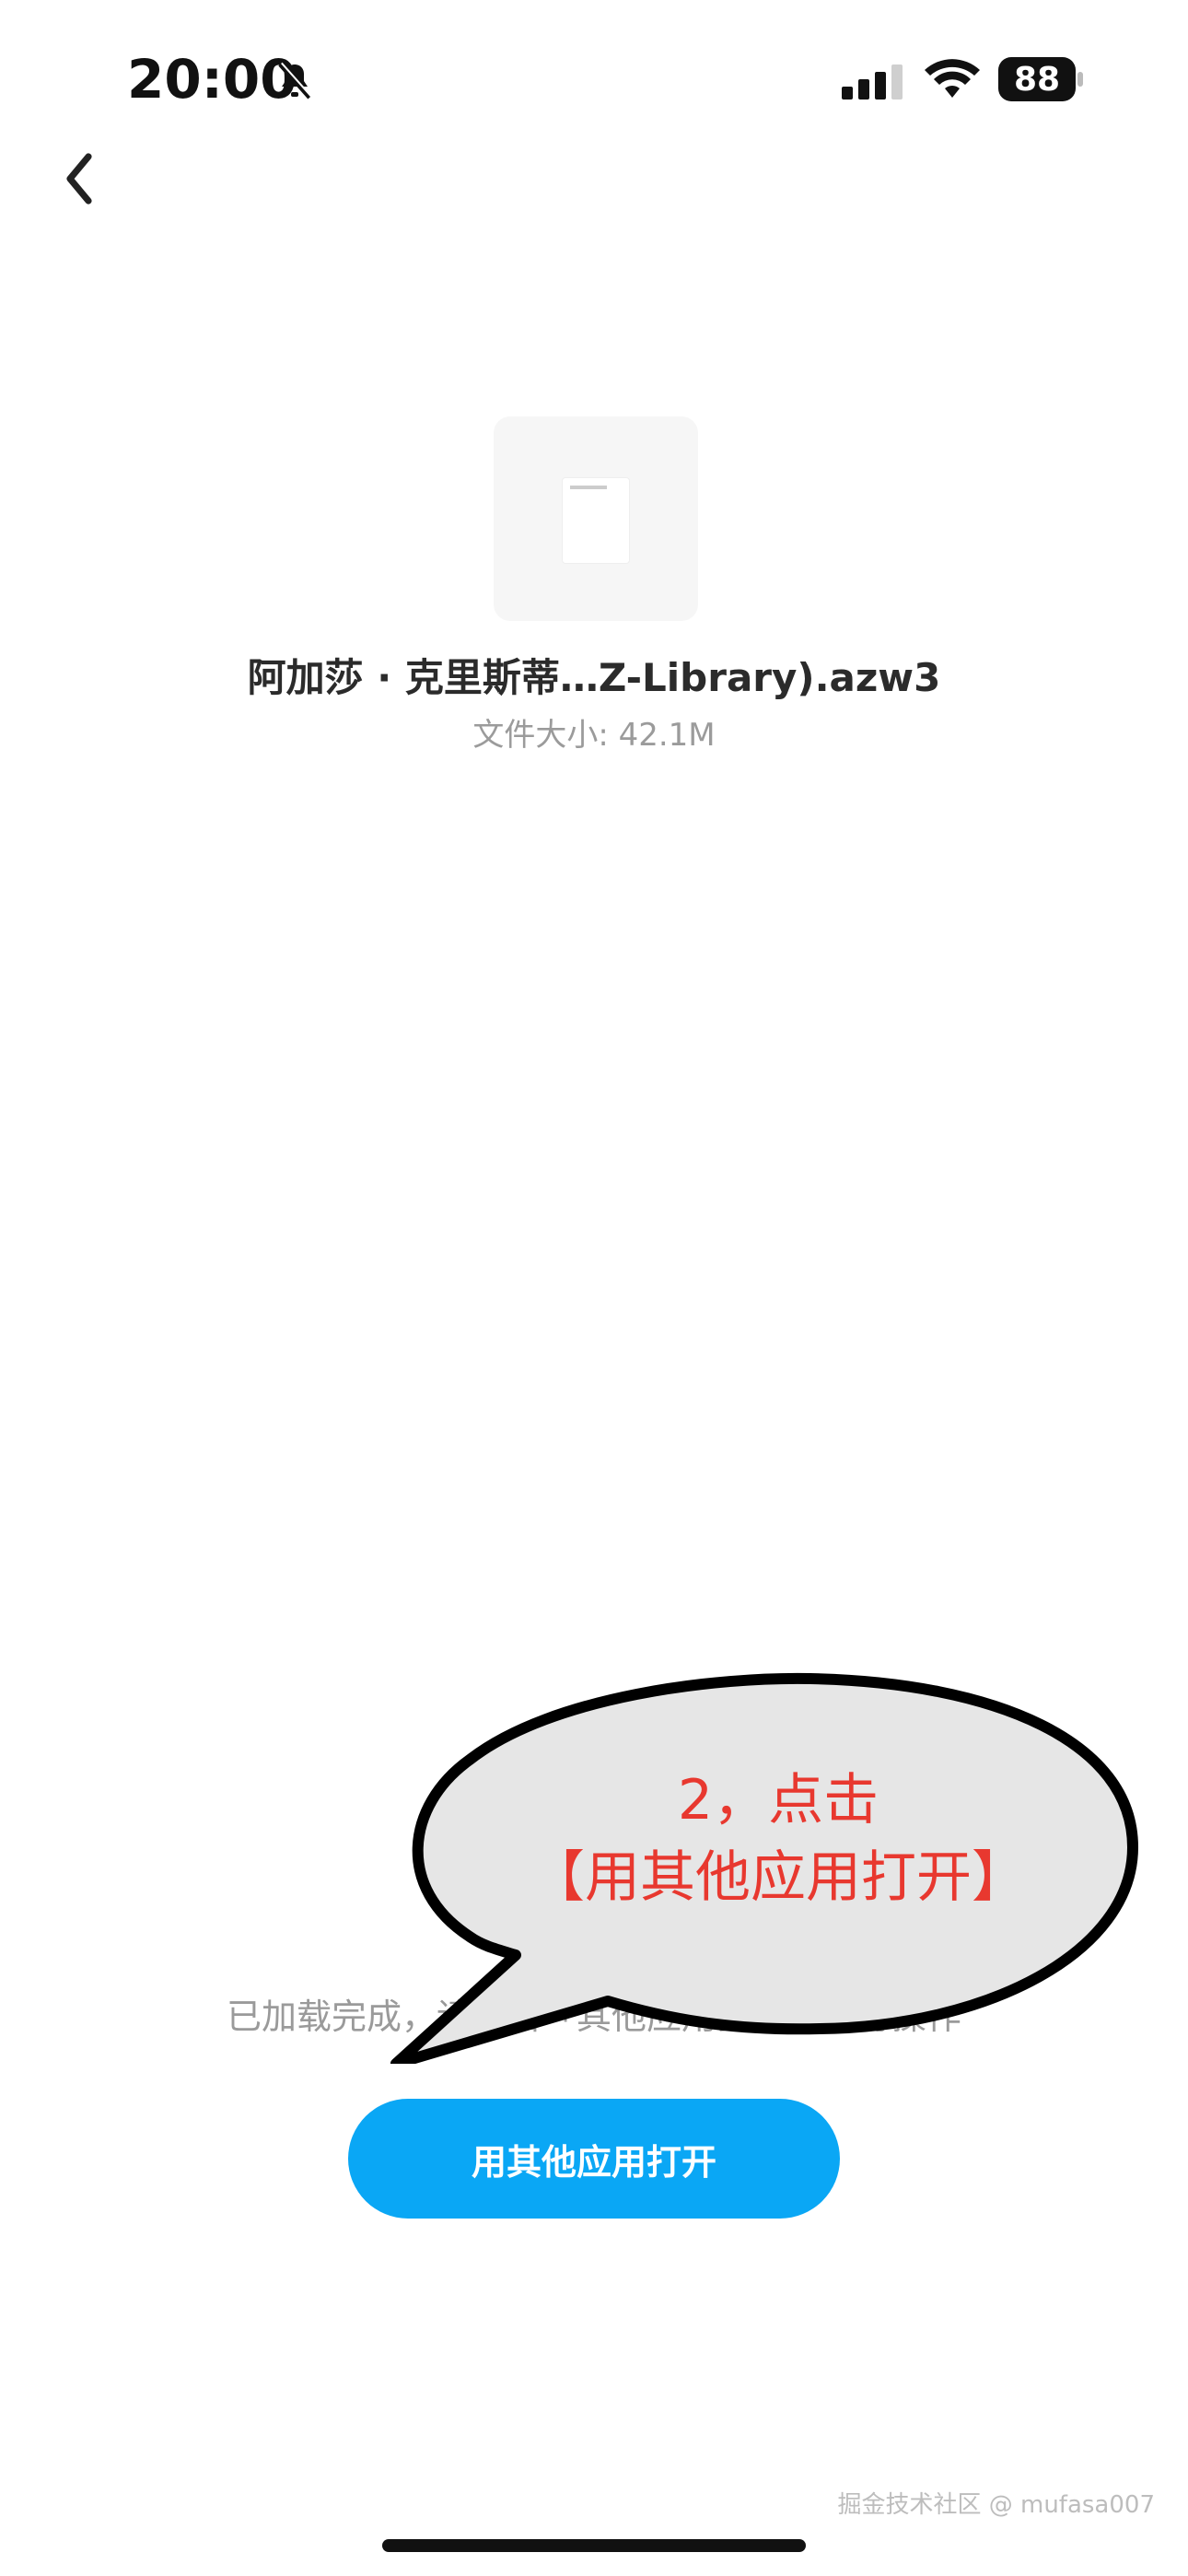 The height and width of the screenshot is (2576, 1188). Describe the element at coordinates (778, 1877) in the screenshot. I see `annotation-line-2: 【用其他应用打开】` at that location.